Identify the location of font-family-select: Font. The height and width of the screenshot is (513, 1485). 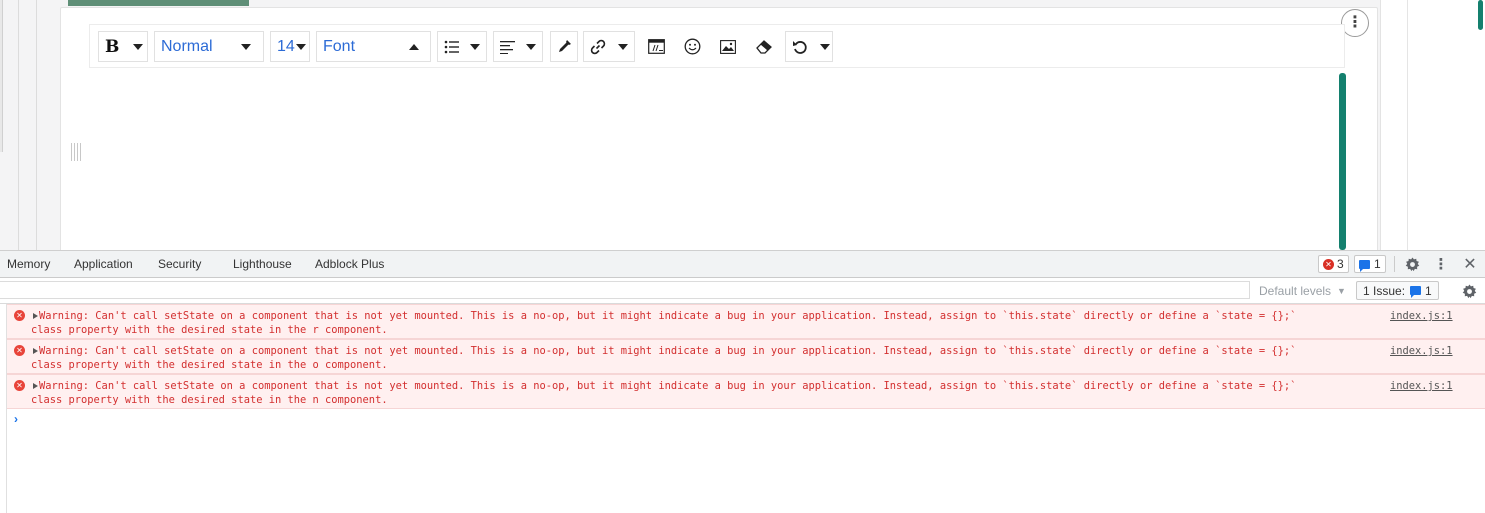
(373, 46).